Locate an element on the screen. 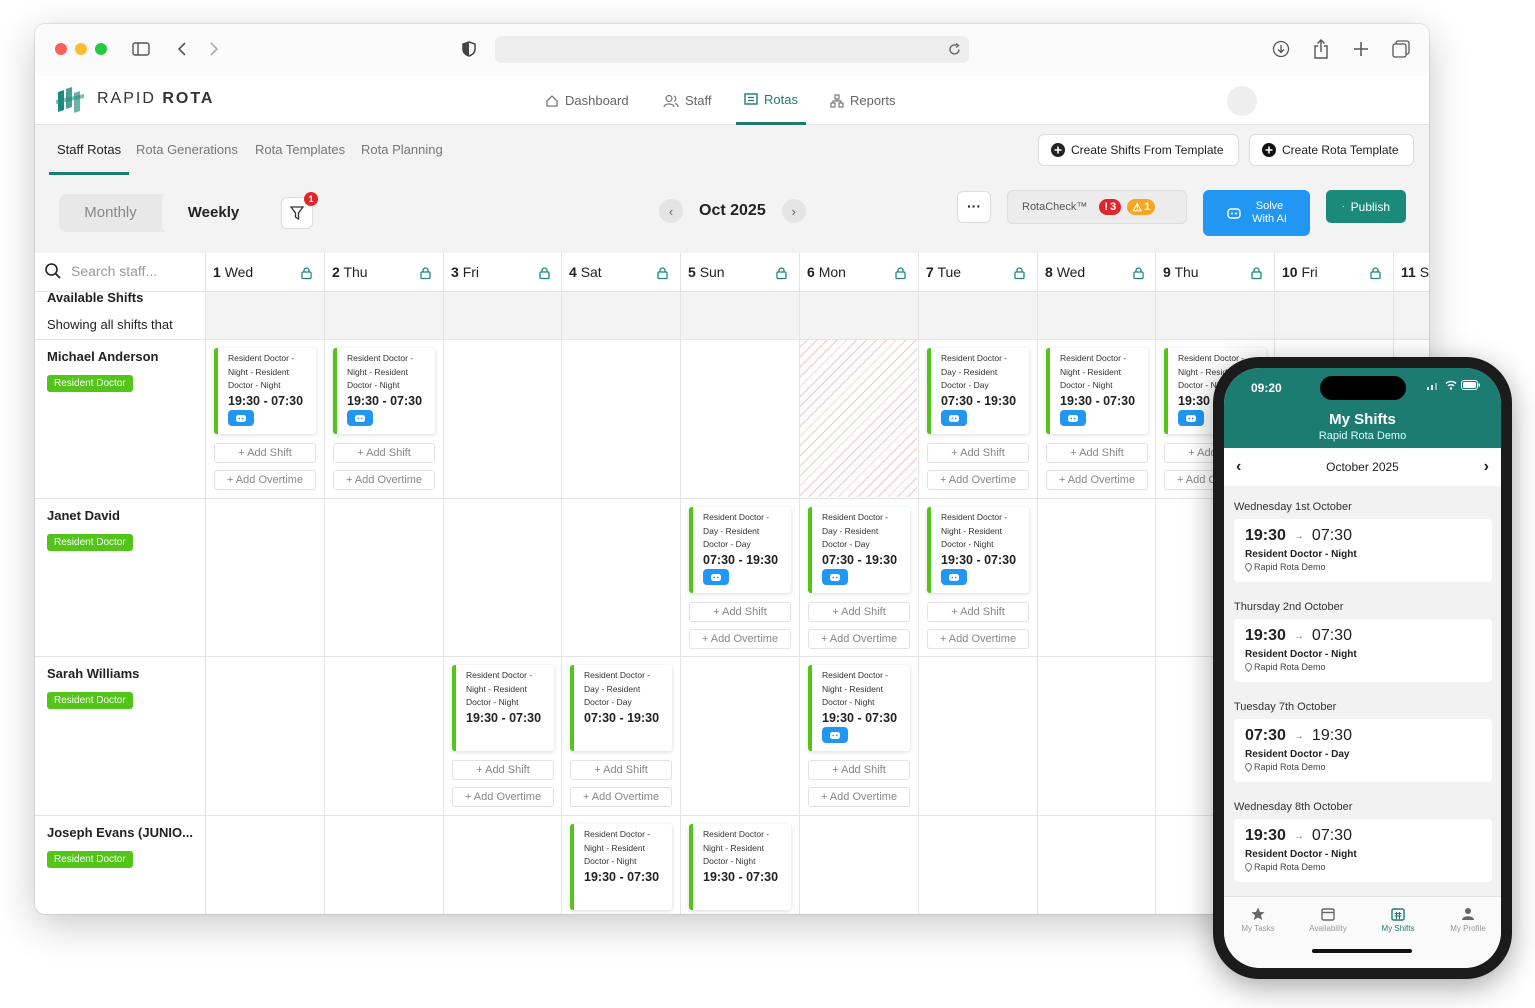 The image size is (1535, 1008). day-header: 8 Wed is located at coordinates (1096, 272).